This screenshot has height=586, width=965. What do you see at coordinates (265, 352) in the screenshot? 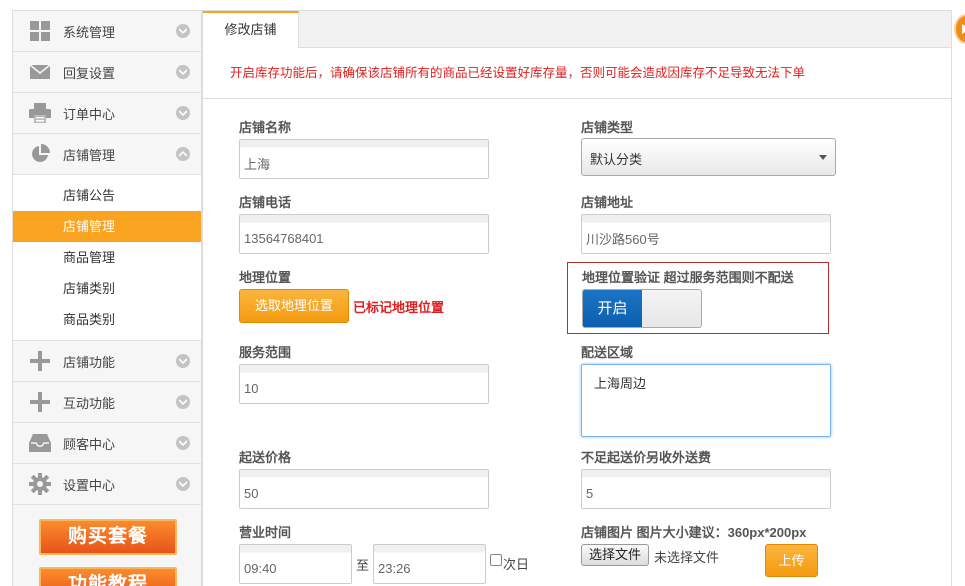
I see `service-range-label: 服务范围` at bounding box center [265, 352].